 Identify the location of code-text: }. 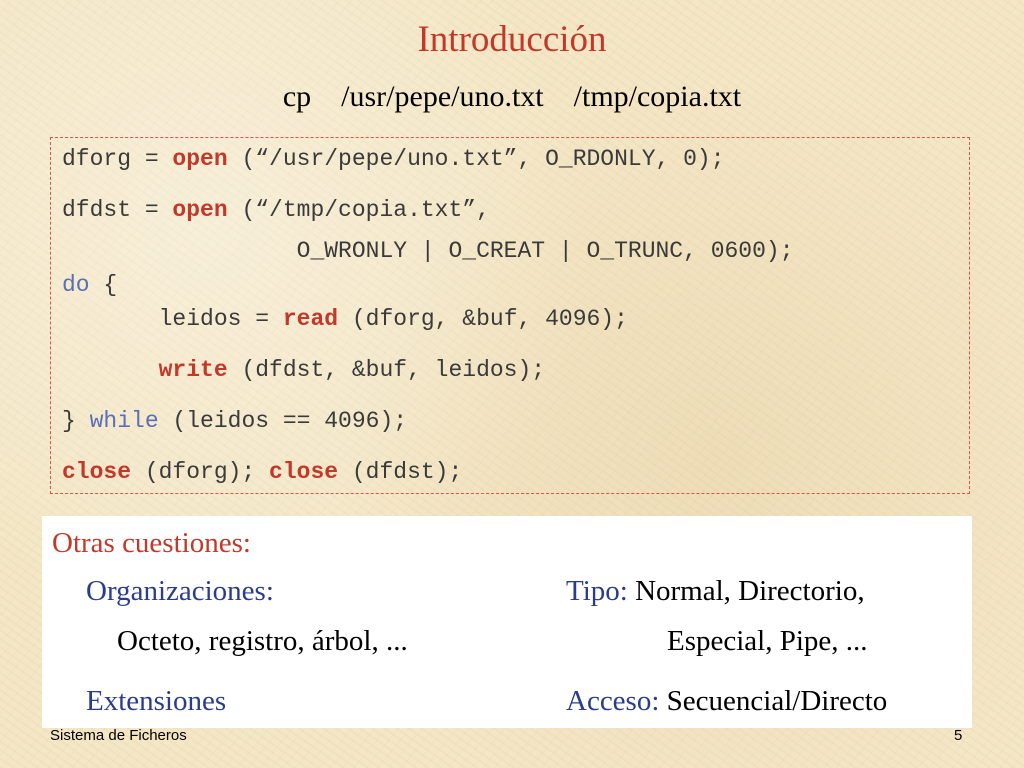
(76, 421).